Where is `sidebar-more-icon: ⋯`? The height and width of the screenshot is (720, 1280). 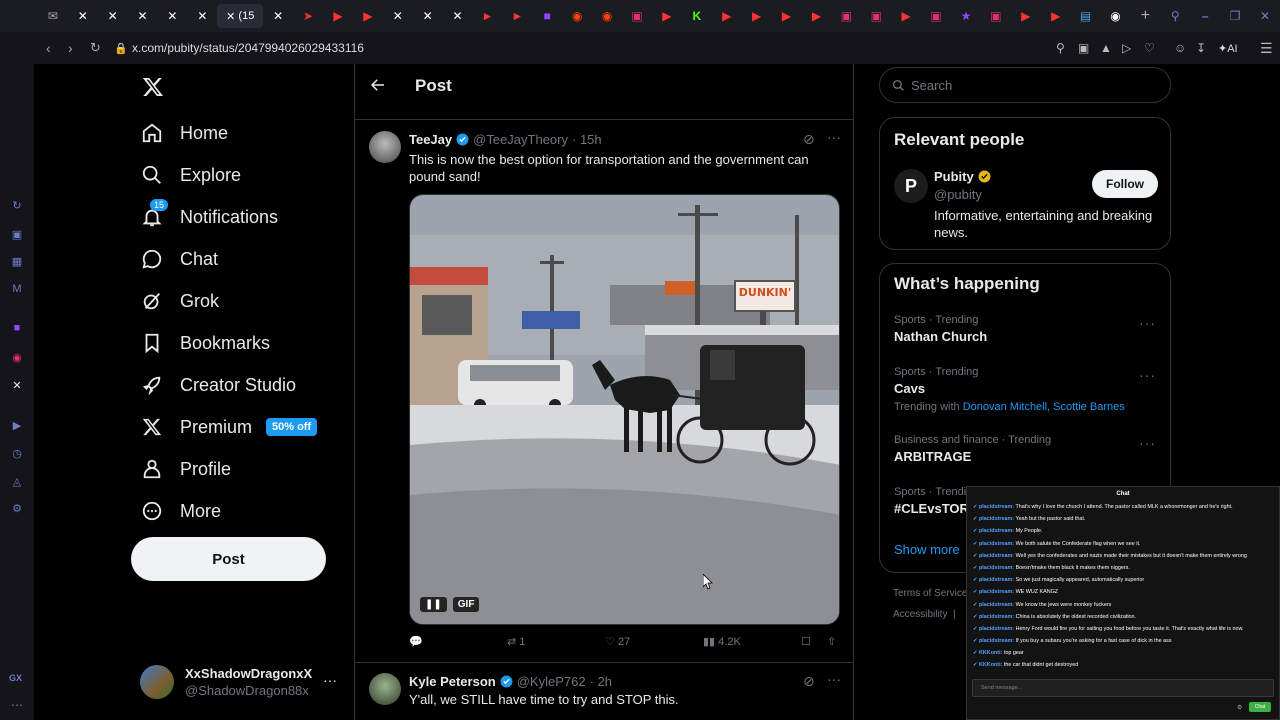
sidebar-more-icon: ⋯ is located at coordinates (17, 705).